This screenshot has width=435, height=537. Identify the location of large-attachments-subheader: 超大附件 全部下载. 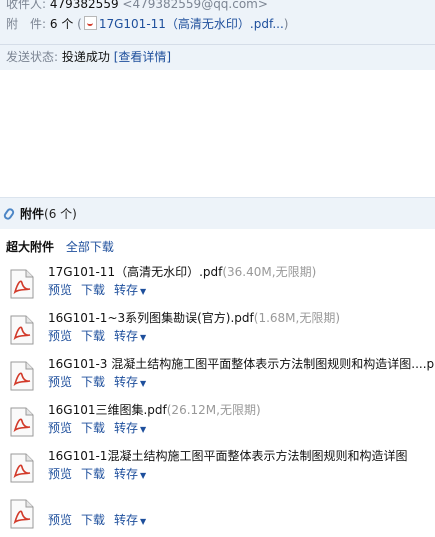
(60, 247).